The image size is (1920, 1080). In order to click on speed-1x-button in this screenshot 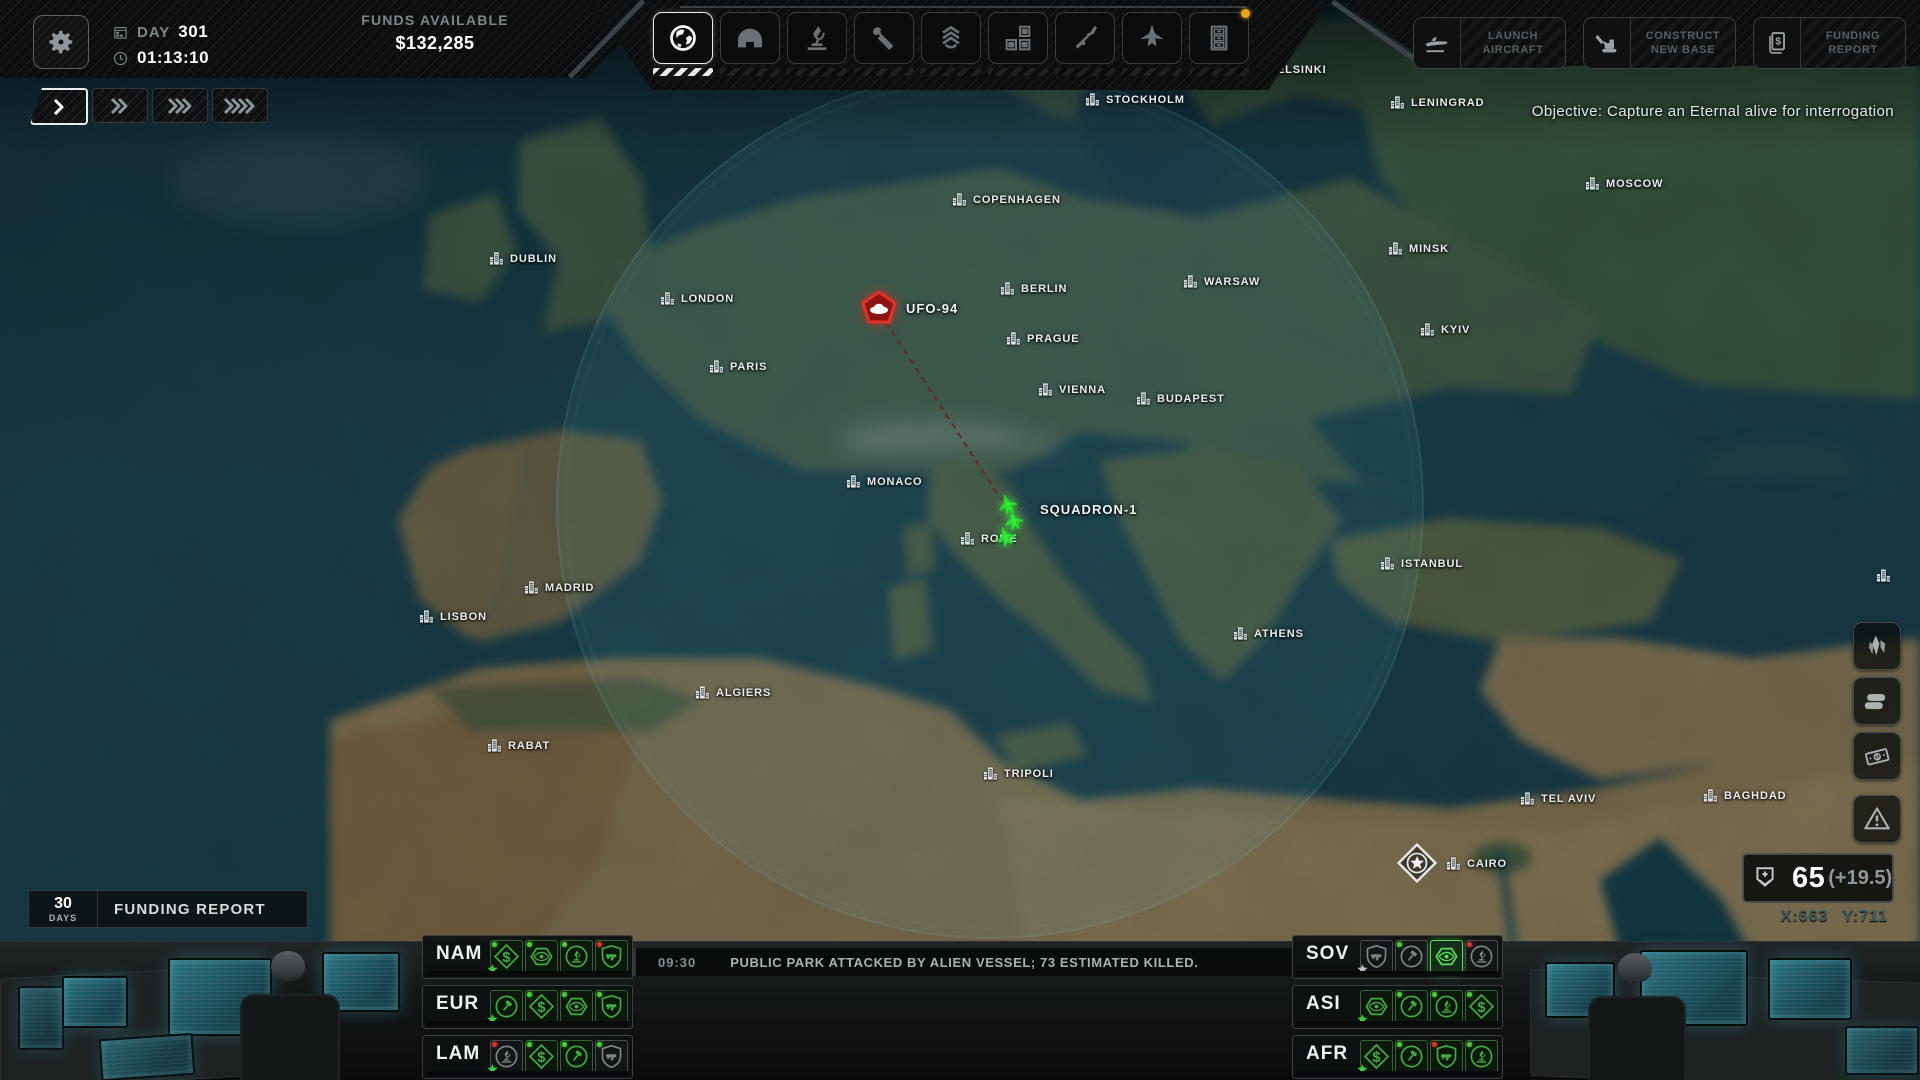, I will do `click(59, 106)`.